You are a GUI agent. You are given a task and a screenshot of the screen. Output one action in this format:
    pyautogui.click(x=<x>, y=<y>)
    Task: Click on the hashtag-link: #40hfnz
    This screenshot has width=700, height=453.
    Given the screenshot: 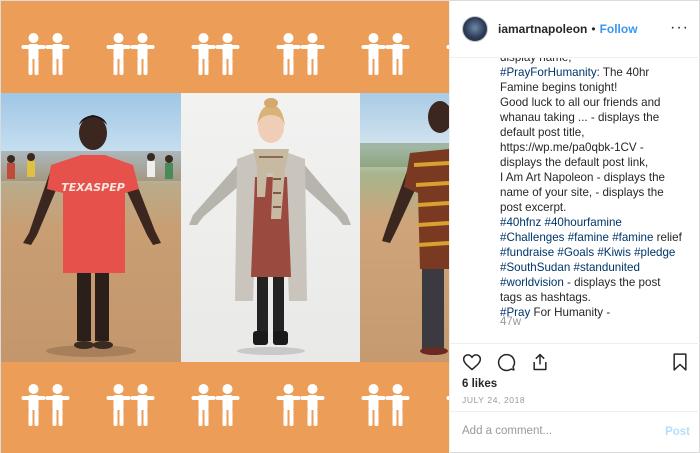 What is the action you would take?
    pyautogui.click(x=520, y=222)
    